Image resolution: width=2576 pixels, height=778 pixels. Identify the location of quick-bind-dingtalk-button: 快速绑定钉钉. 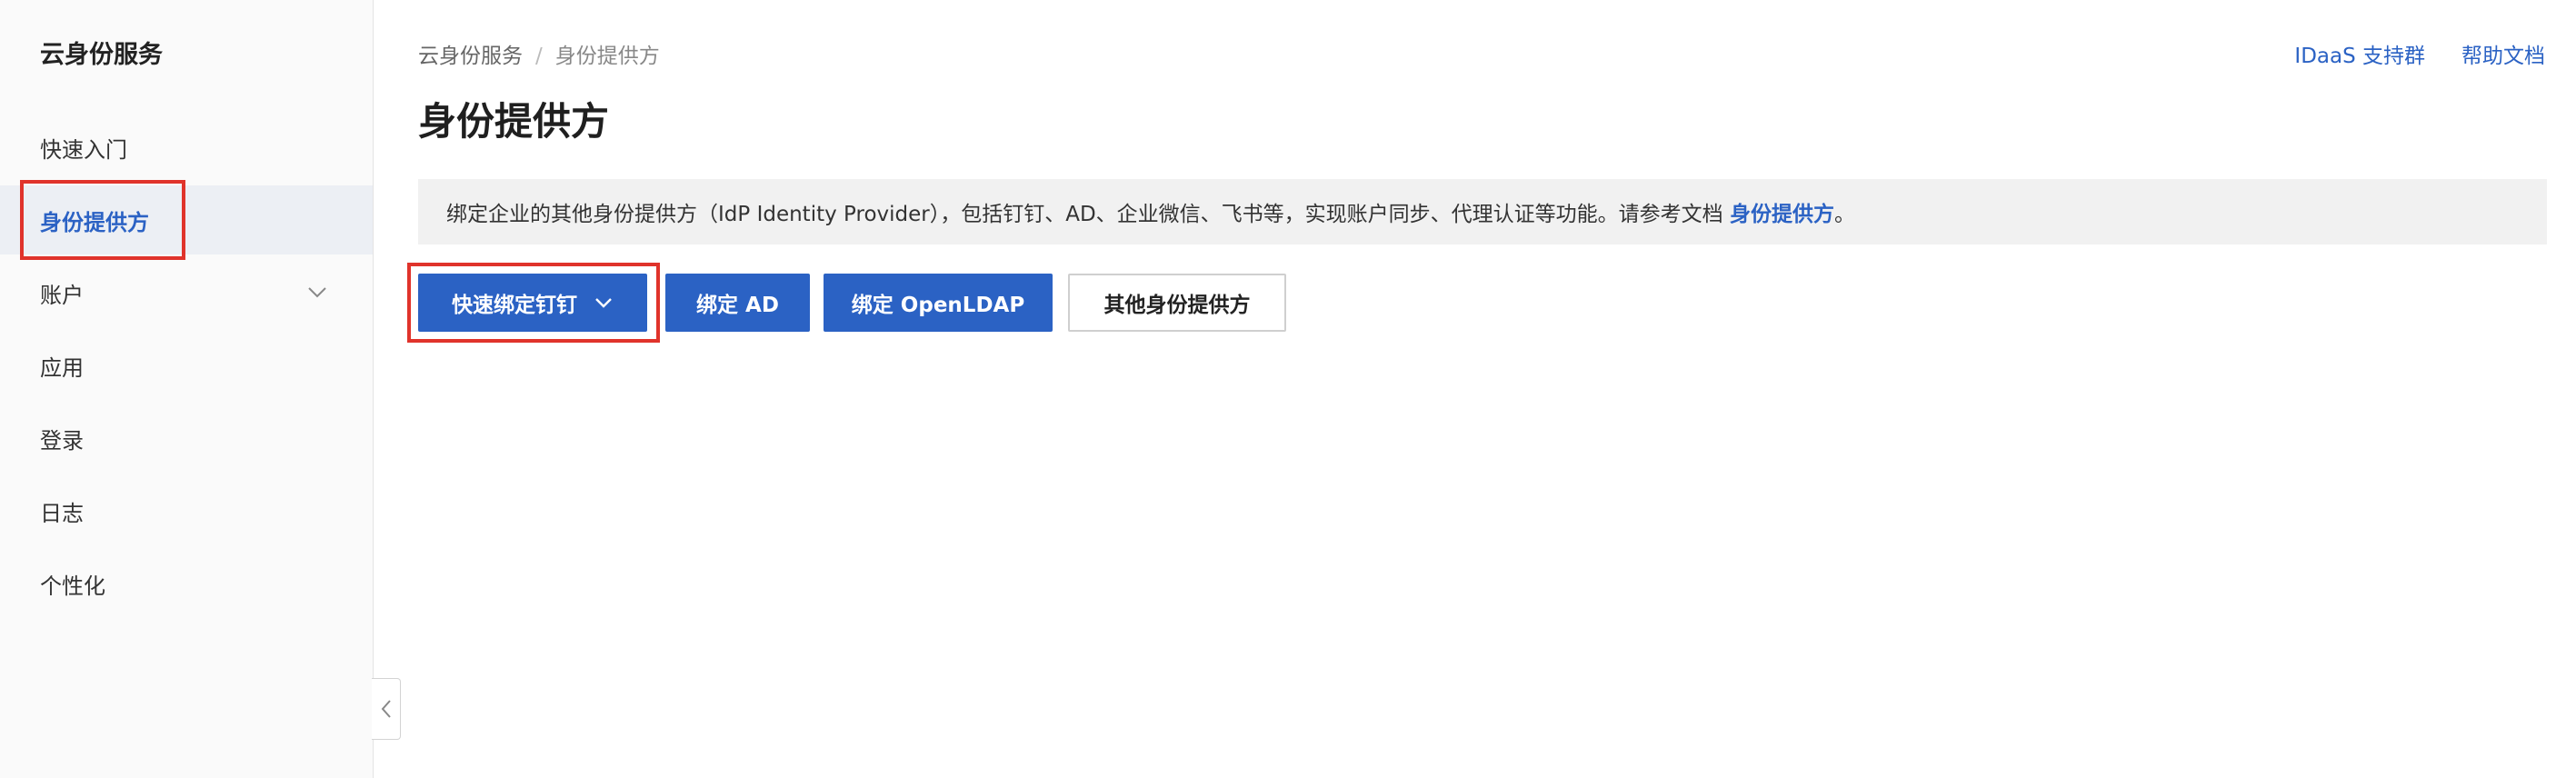
(532, 303).